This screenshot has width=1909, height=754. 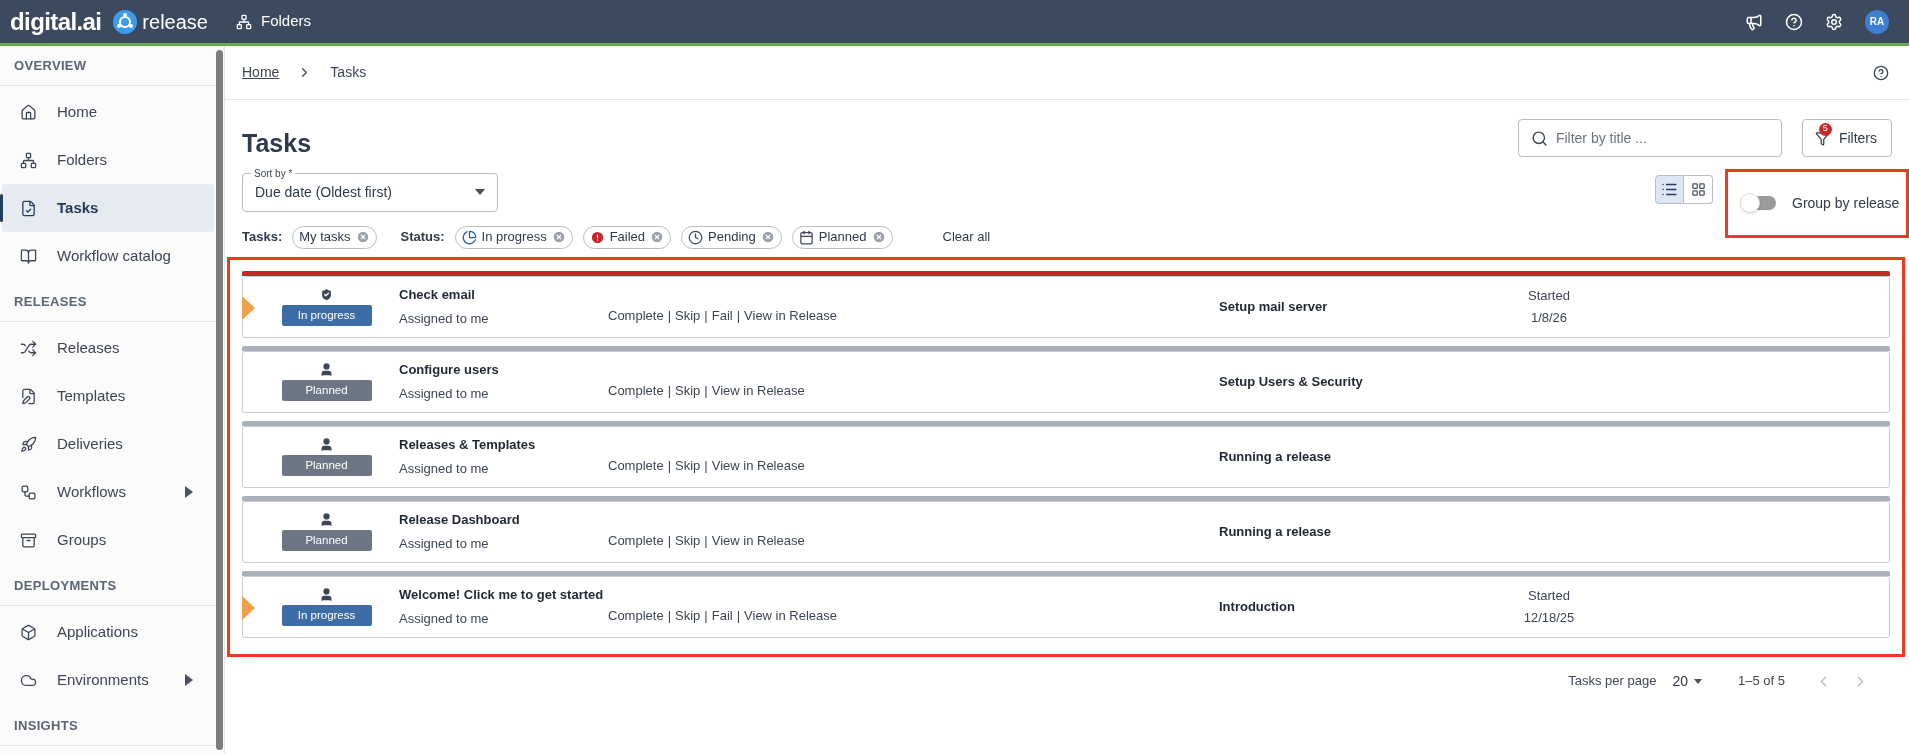 What do you see at coordinates (348, 72) in the screenshot?
I see `breadcrumb-current: Tasks` at bounding box center [348, 72].